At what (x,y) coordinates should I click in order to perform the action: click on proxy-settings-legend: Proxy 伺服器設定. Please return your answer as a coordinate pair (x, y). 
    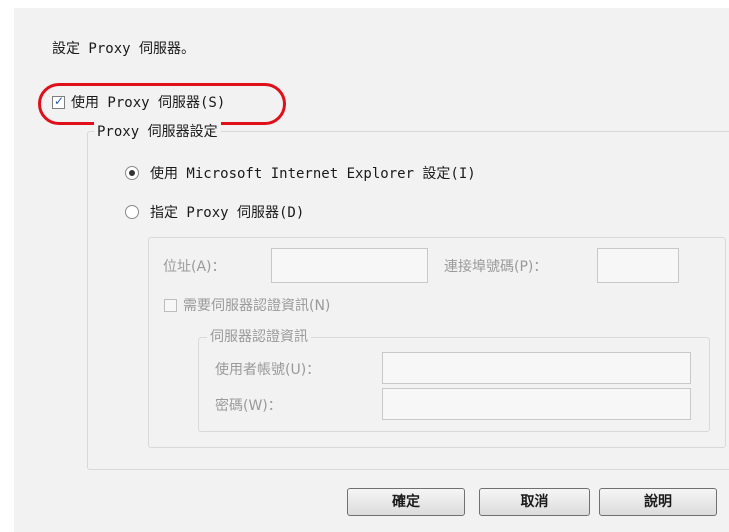
    Looking at the image, I should click on (157, 131).